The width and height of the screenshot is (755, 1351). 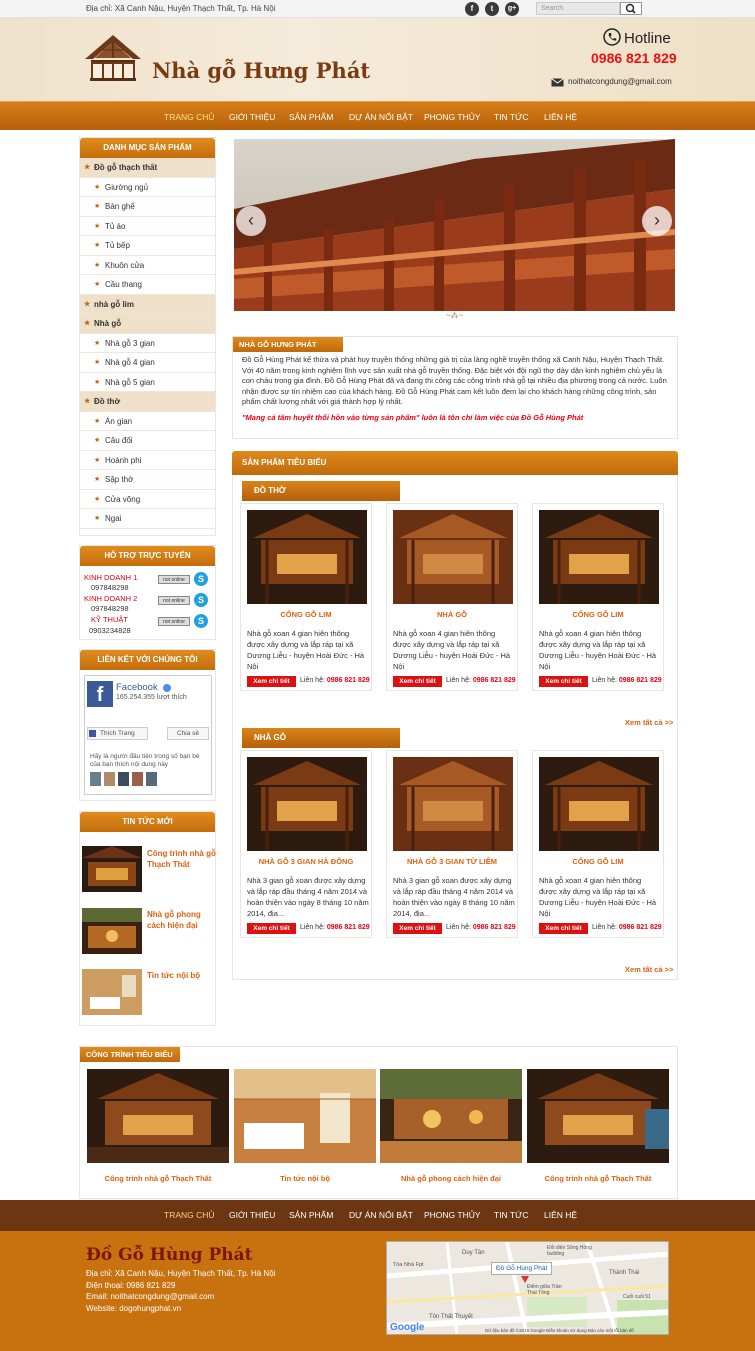 I want to click on category-label: Sập thờ, so click(x=119, y=479).